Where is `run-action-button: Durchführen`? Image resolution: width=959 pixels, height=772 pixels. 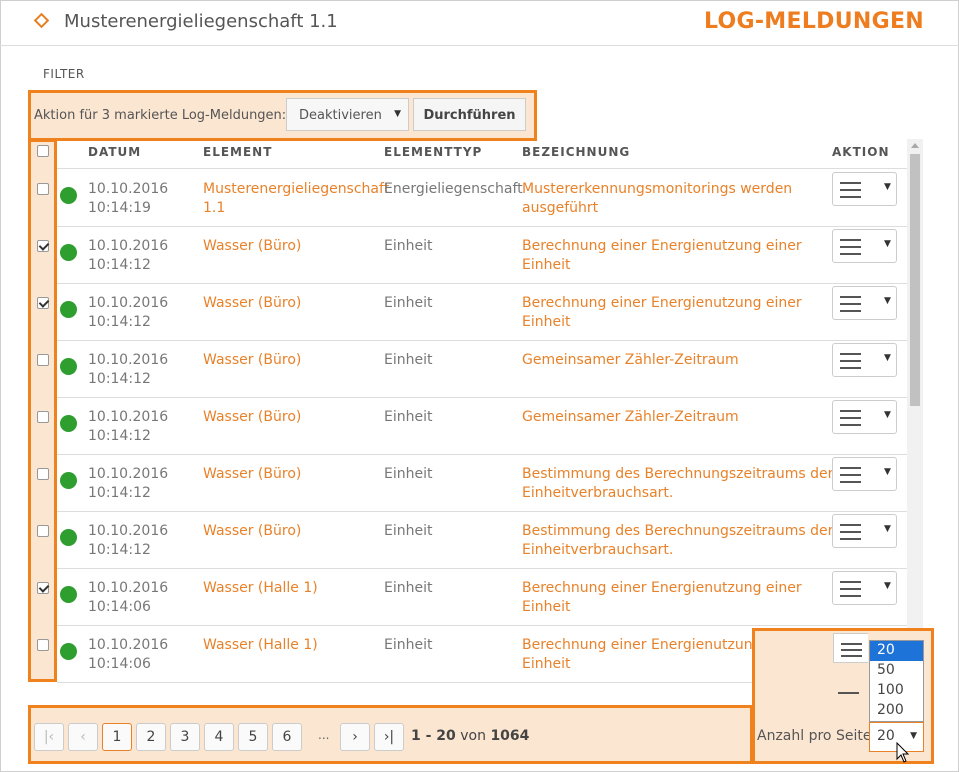 run-action-button: Durchführen is located at coordinates (469, 114).